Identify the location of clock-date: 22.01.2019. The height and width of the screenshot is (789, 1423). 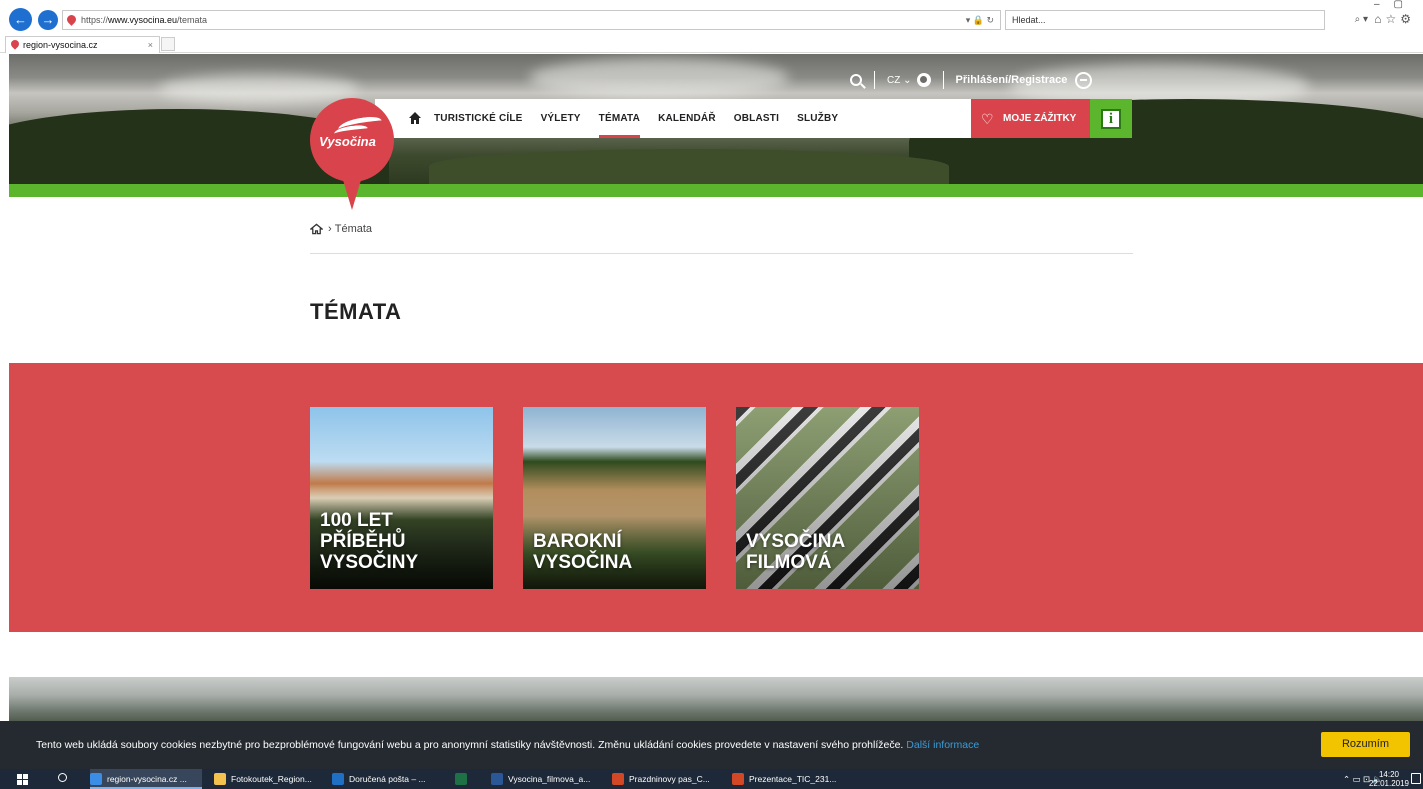
(1388, 783).